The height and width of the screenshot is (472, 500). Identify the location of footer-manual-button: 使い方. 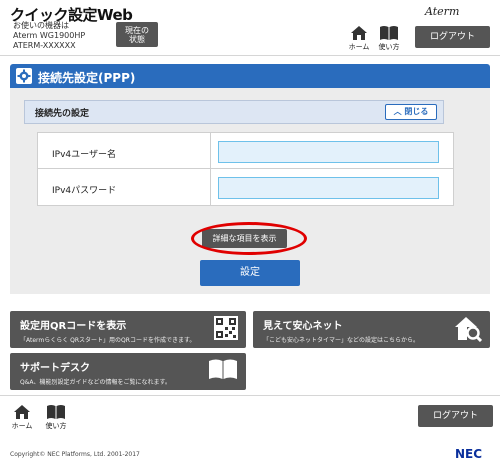
(56, 419).